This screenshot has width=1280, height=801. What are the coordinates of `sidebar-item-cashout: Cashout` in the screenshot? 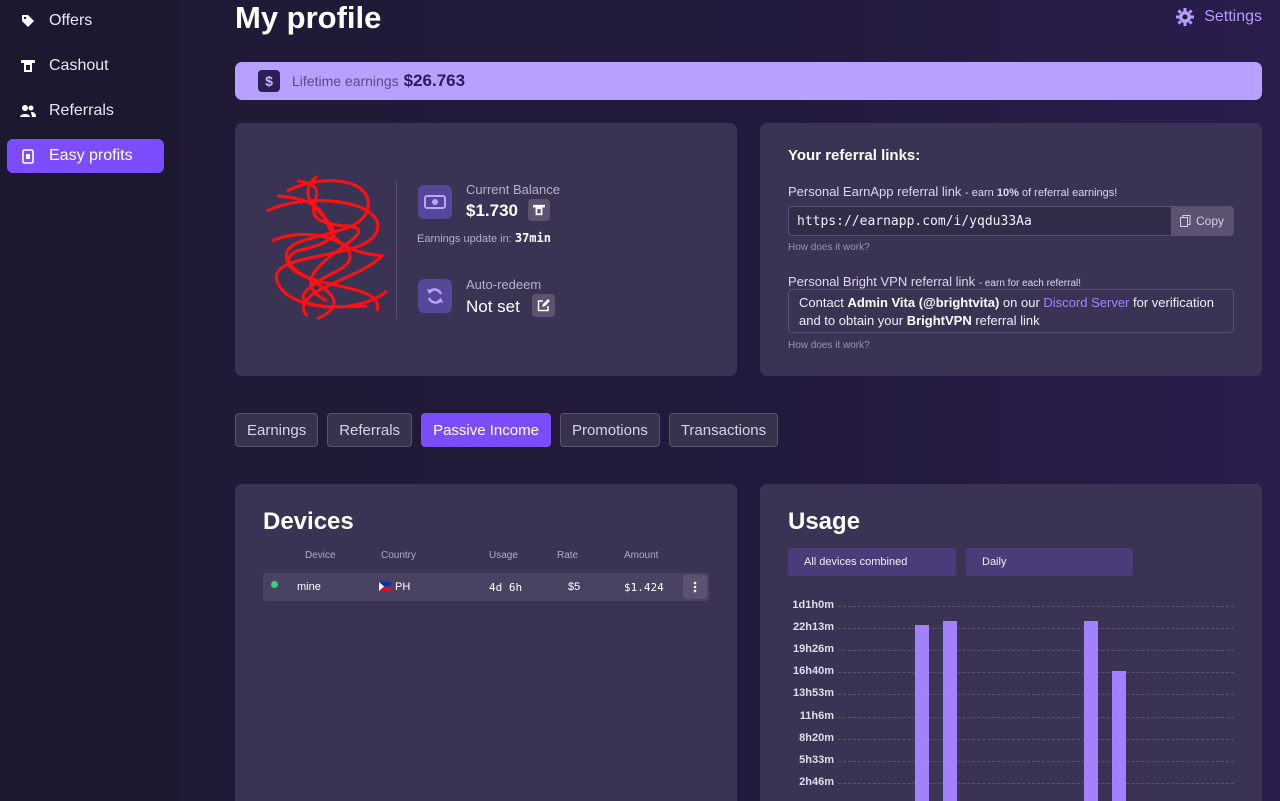 It's located at (85, 66).